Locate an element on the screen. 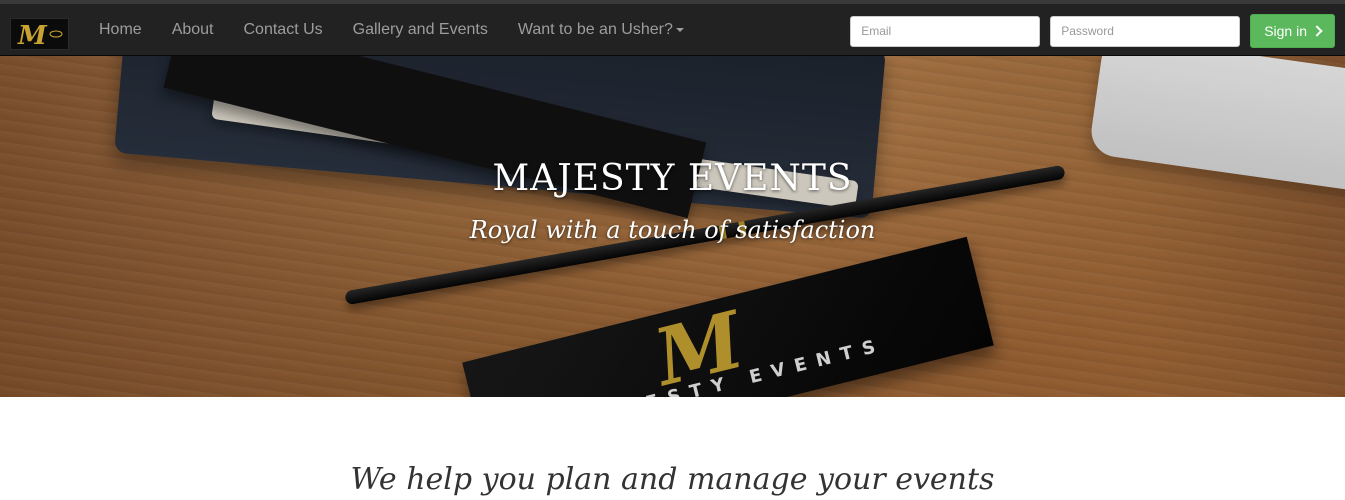 The width and height of the screenshot is (1345, 500). nav-usher-label: Want to be an Usher? is located at coordinates (595, 29).